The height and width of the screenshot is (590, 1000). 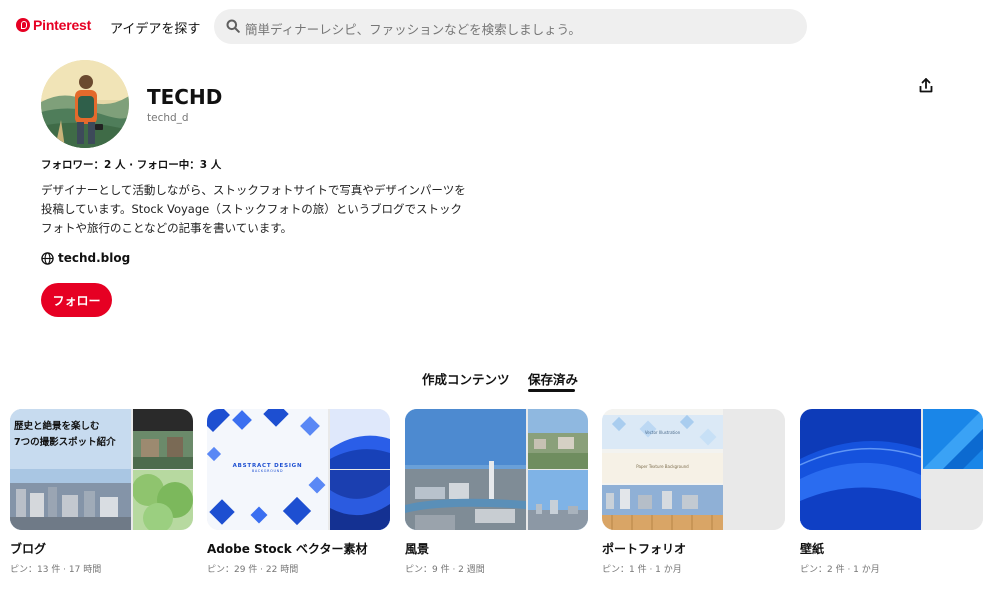 What do you see at coordinates (47, 258) in the screenshot?
I see `globe-icon` at bounding box center [47, 258].